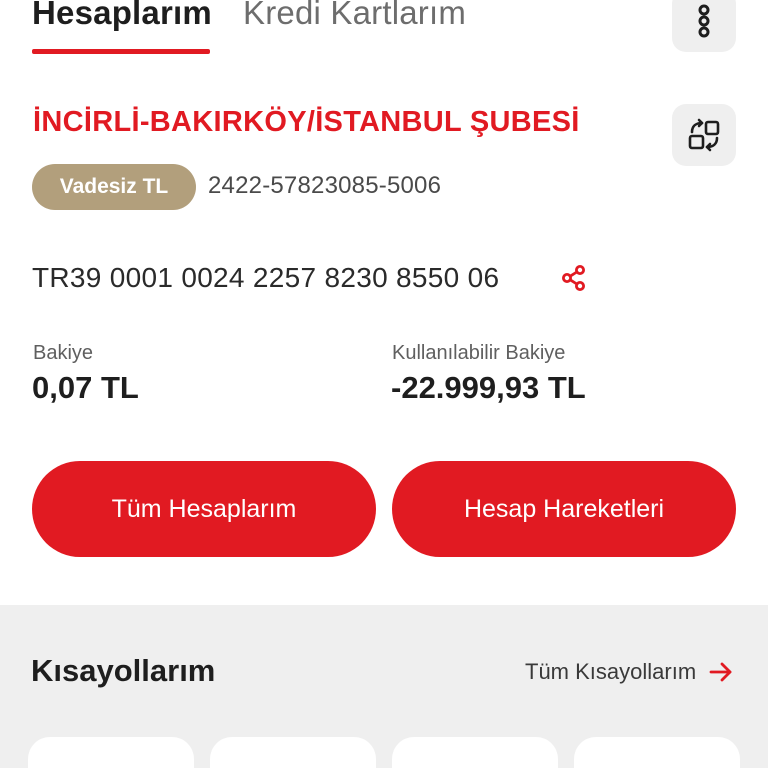 The height and width of the screenshot is (768, 768). I want to click on tab-kredi-kartlarim: Kredi Kartlarım, so click(354, 16).